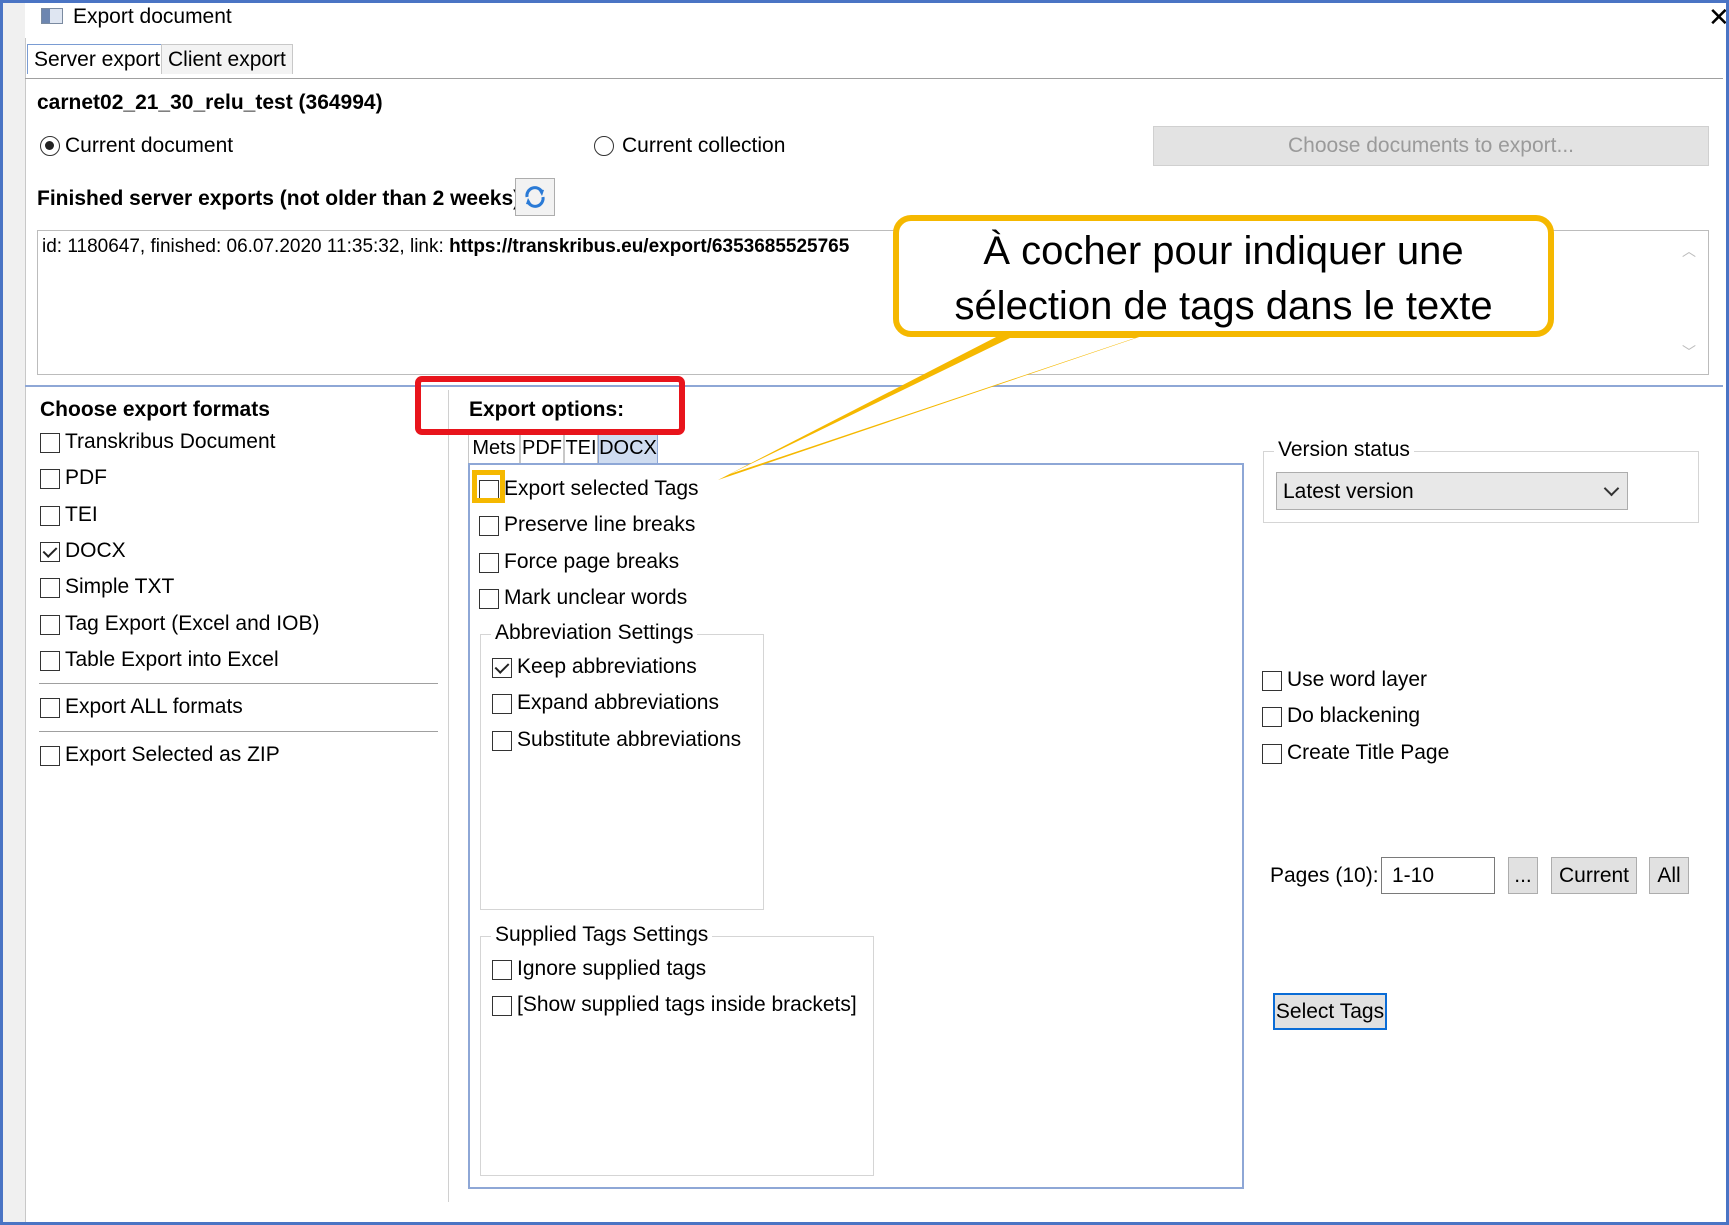  Describe the element at coordinates (931, 407) in the screenshot. I see `callout-pointer` at that location.